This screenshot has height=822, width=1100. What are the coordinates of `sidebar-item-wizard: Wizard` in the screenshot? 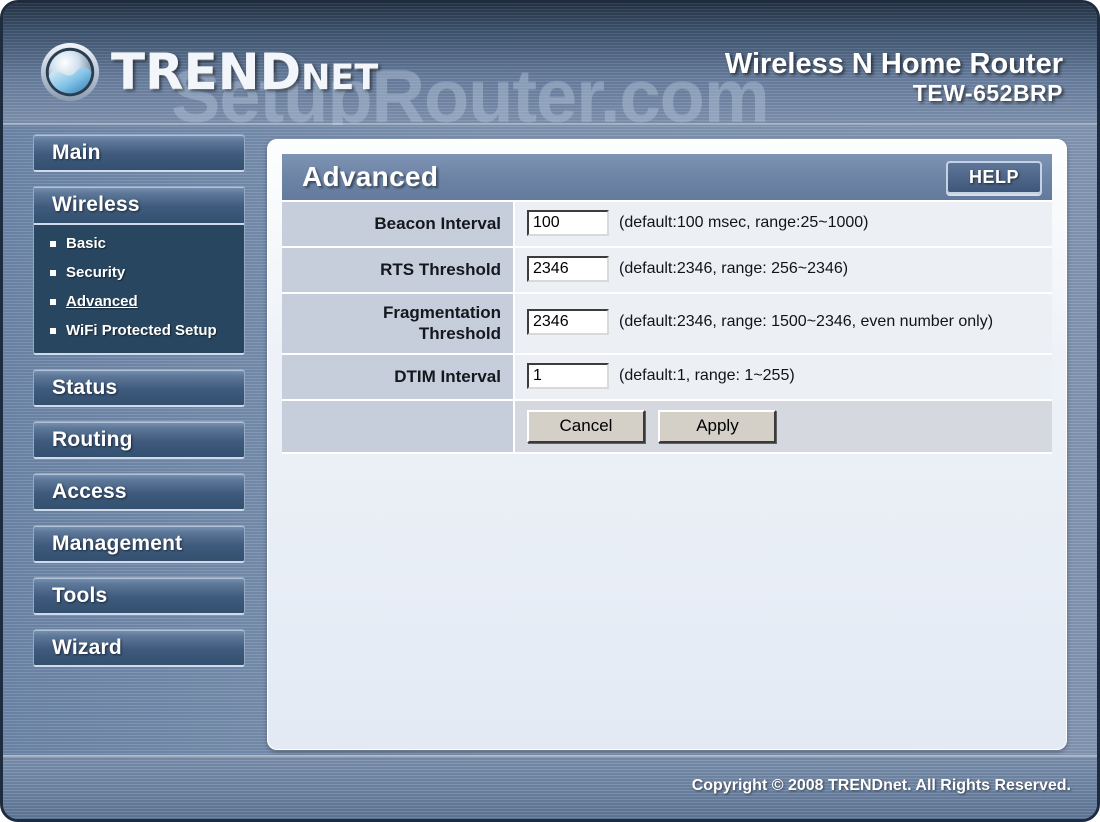 It's located at (139, 648).